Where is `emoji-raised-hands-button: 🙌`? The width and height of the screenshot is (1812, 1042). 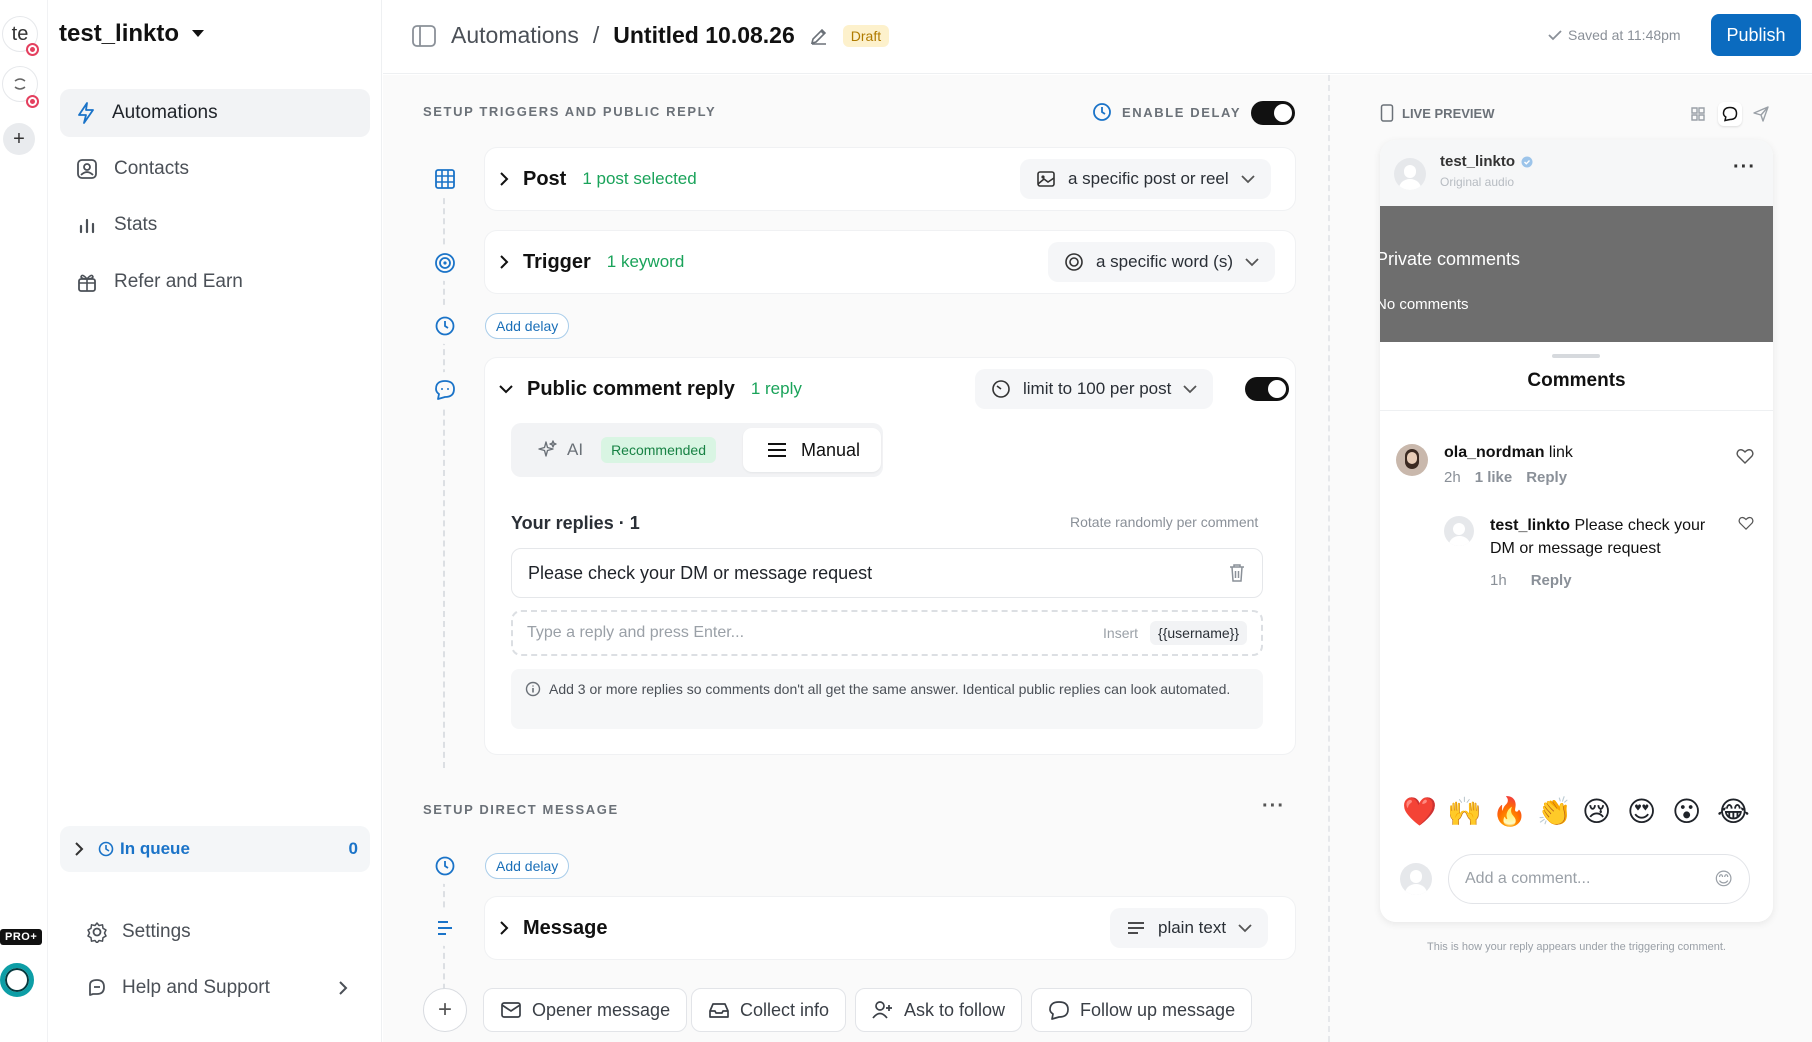
emoji-raised-hands-button: 🙌 is located at coordinates (1464, 811).